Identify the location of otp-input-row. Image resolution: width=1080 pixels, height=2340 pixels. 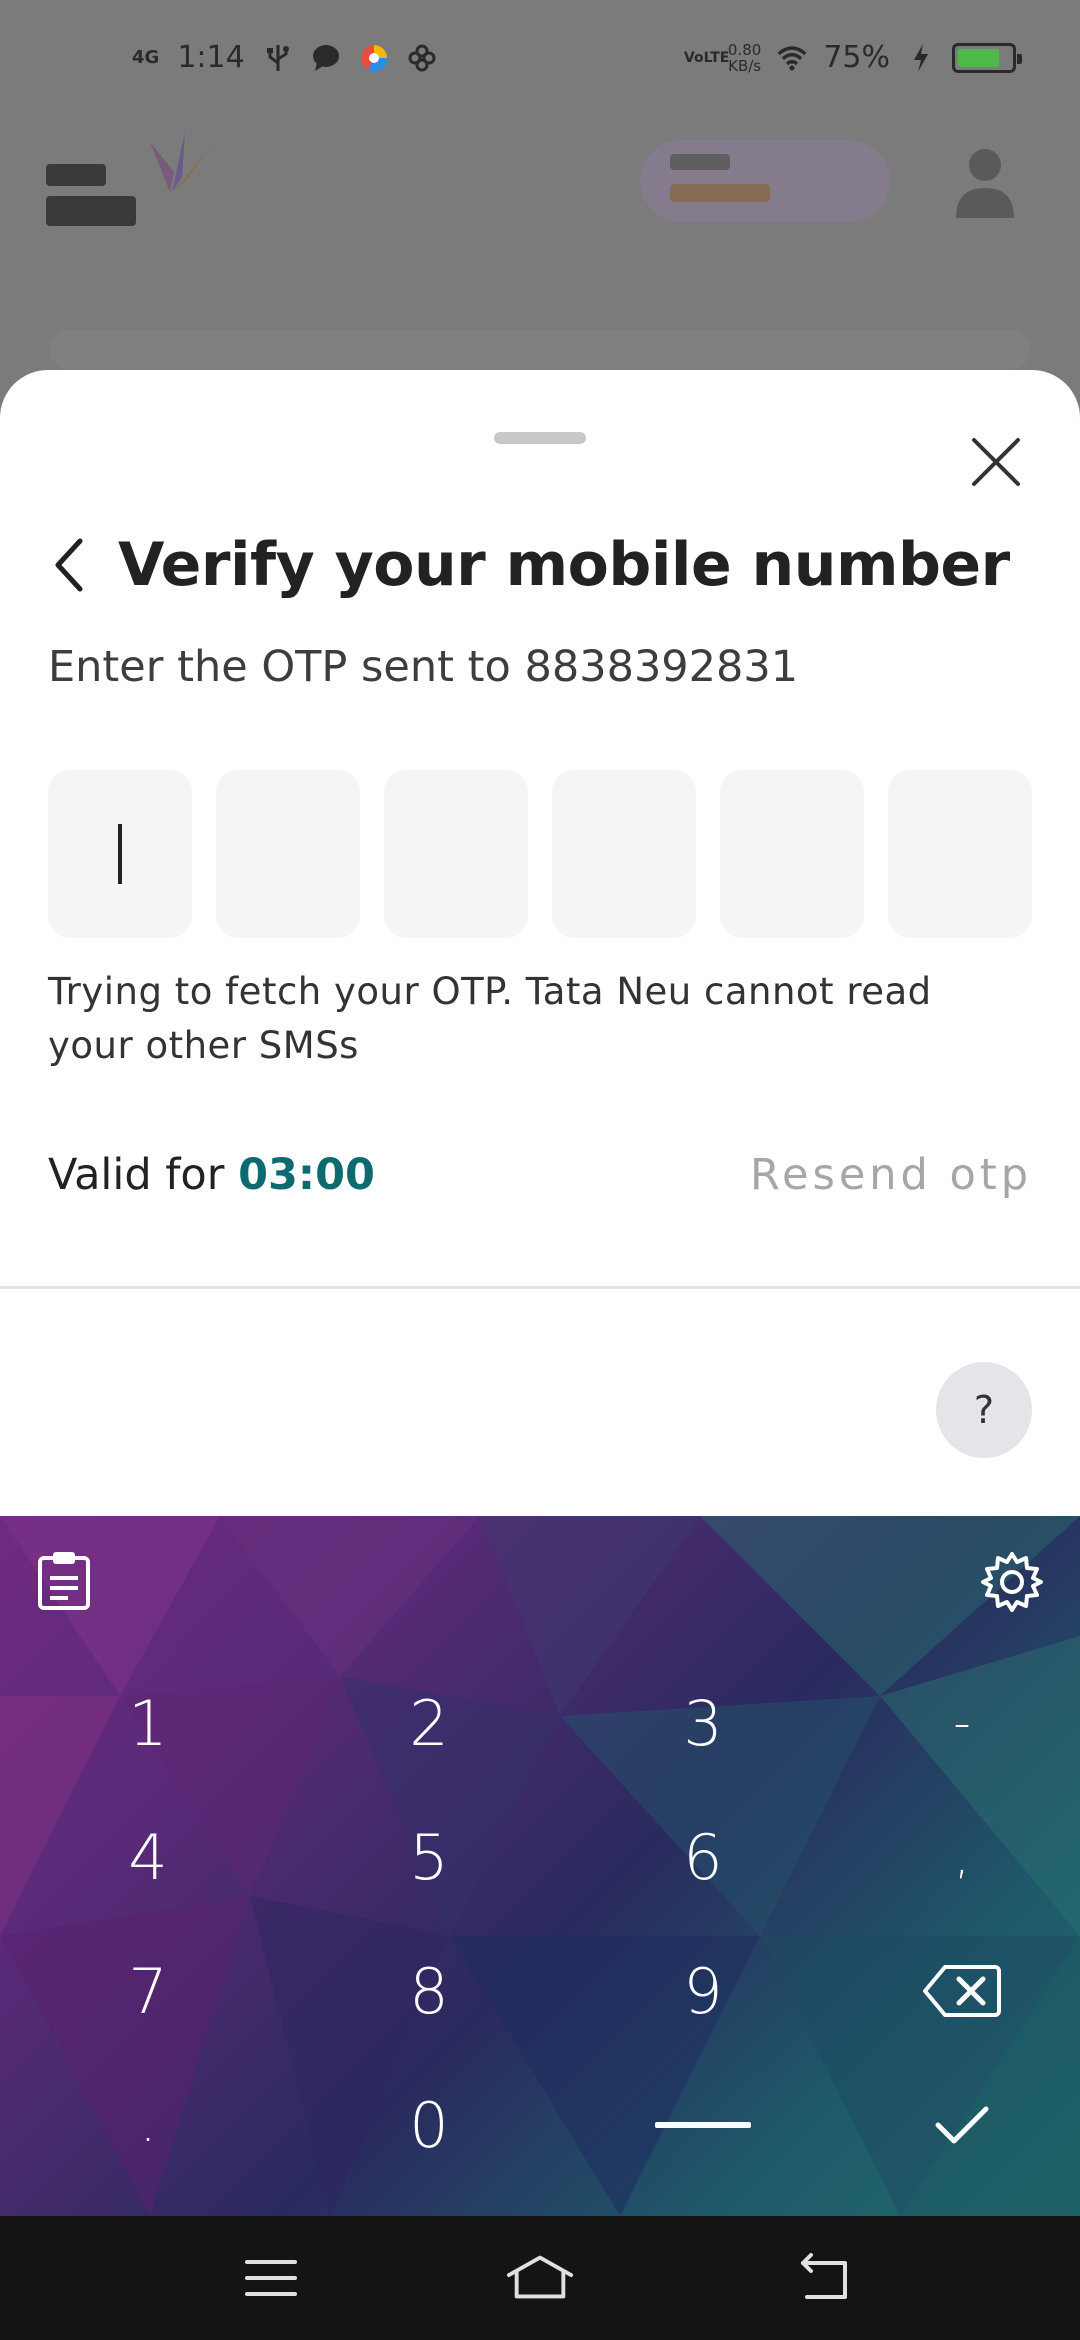
(540, 854).